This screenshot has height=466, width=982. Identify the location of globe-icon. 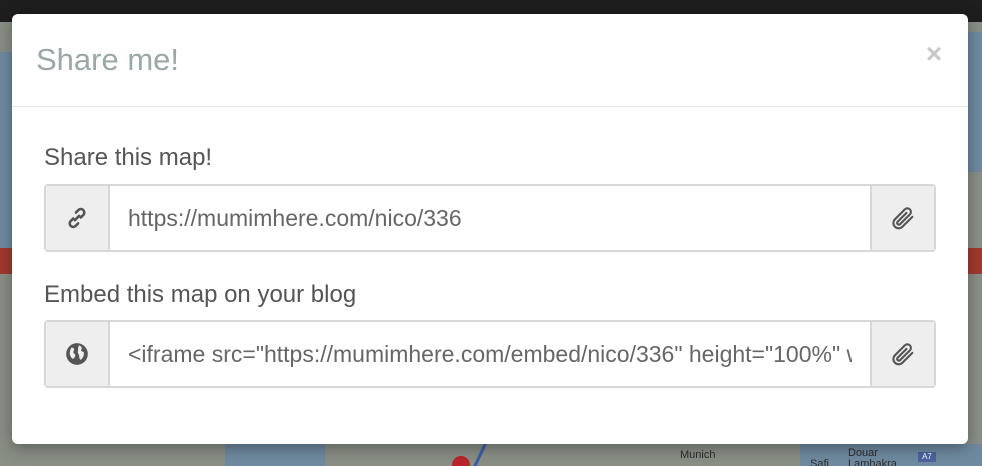
(78, 354).